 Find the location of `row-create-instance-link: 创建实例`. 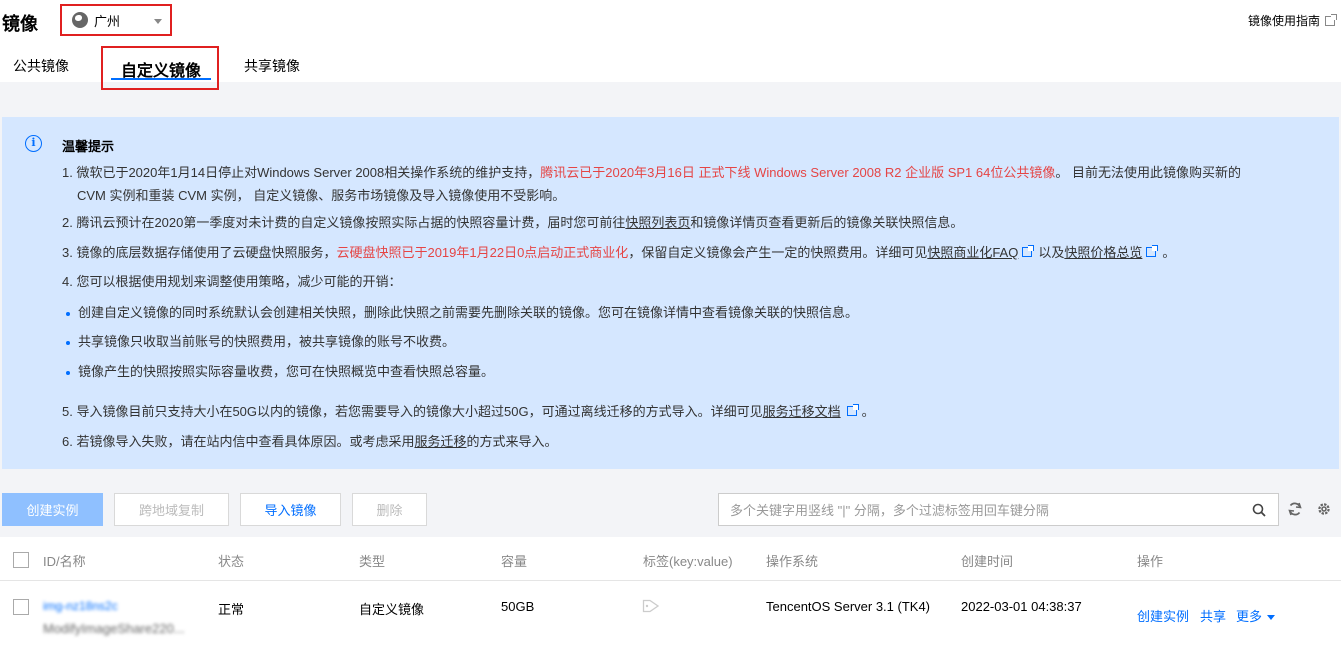

row-create-instance-link: 创建实例 is located at coordinates (1163, 615).